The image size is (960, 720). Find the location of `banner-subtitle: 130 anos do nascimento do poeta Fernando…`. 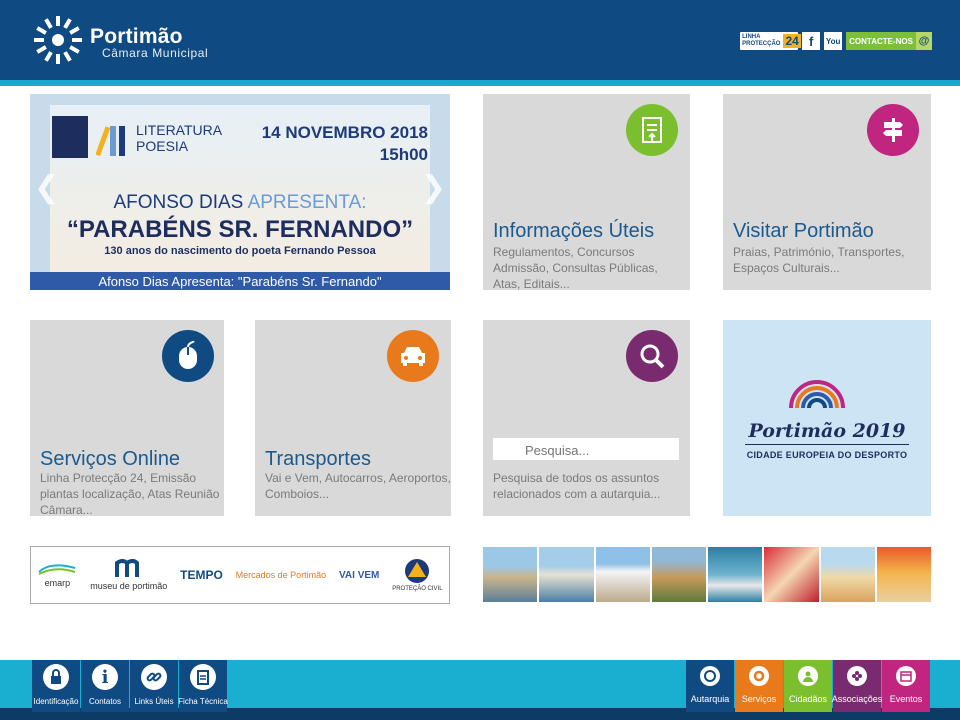

banner-subtitle: 130 anos do nascimento do poeta Fernando… is located at coordinates (240, 251).